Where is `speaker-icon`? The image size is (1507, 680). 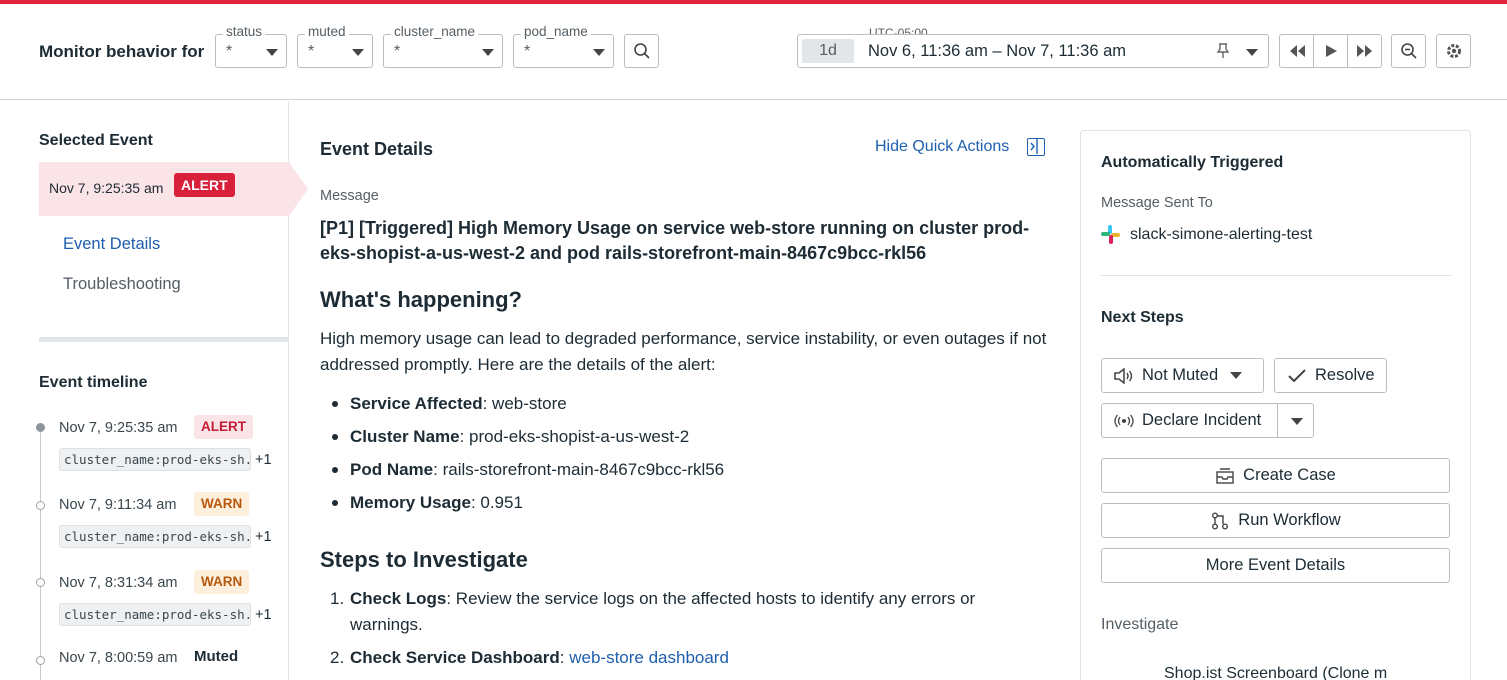
speaker-icon is located at coordinates (1123, 375).